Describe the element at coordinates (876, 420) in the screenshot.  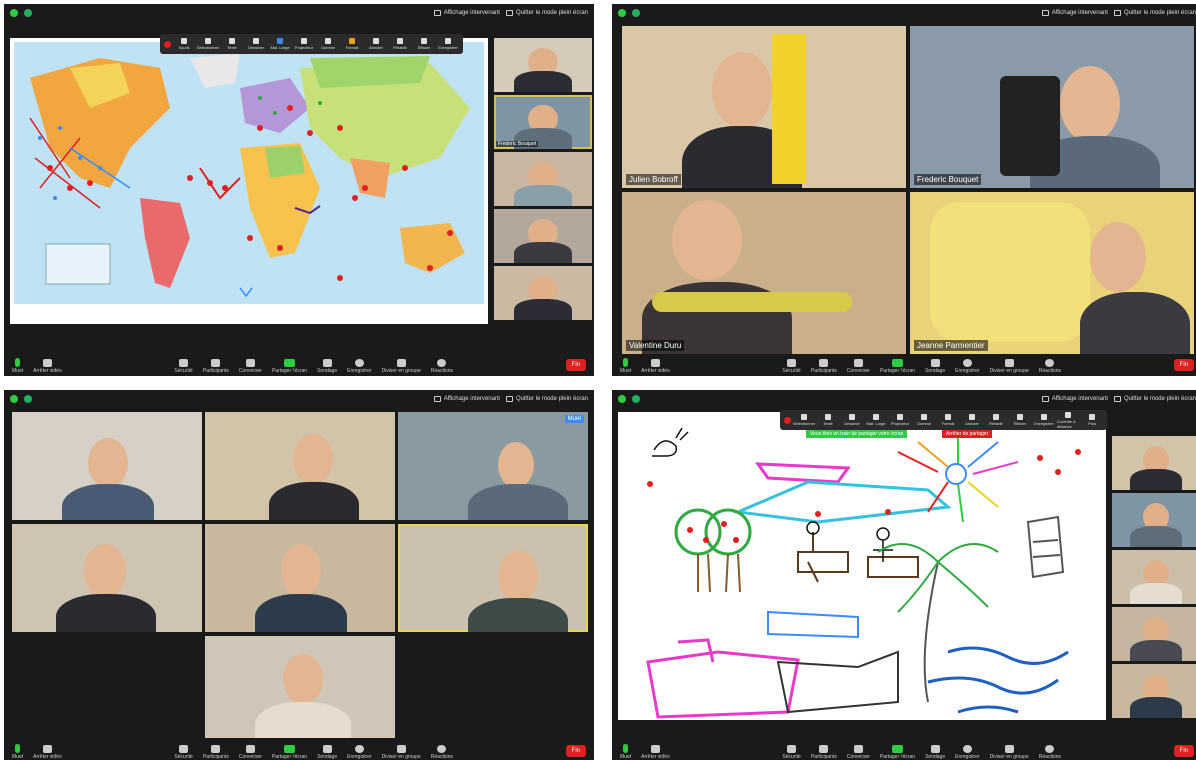
I see `tool-stamp: Mat. Large` at that location.